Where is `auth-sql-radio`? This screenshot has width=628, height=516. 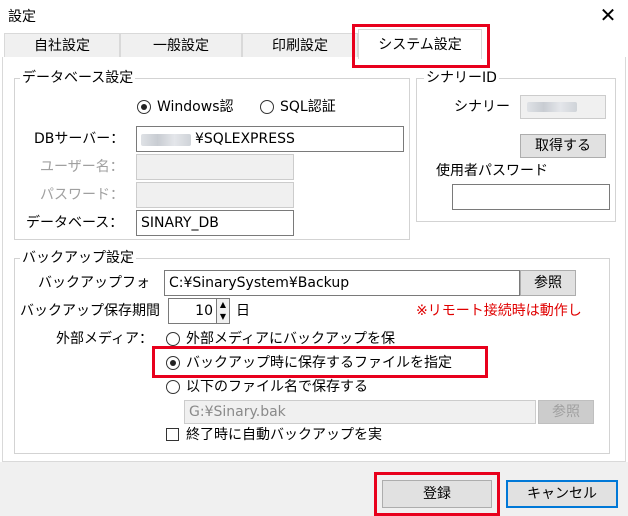
auth-sql-radio is located at coordinates (267, 107).